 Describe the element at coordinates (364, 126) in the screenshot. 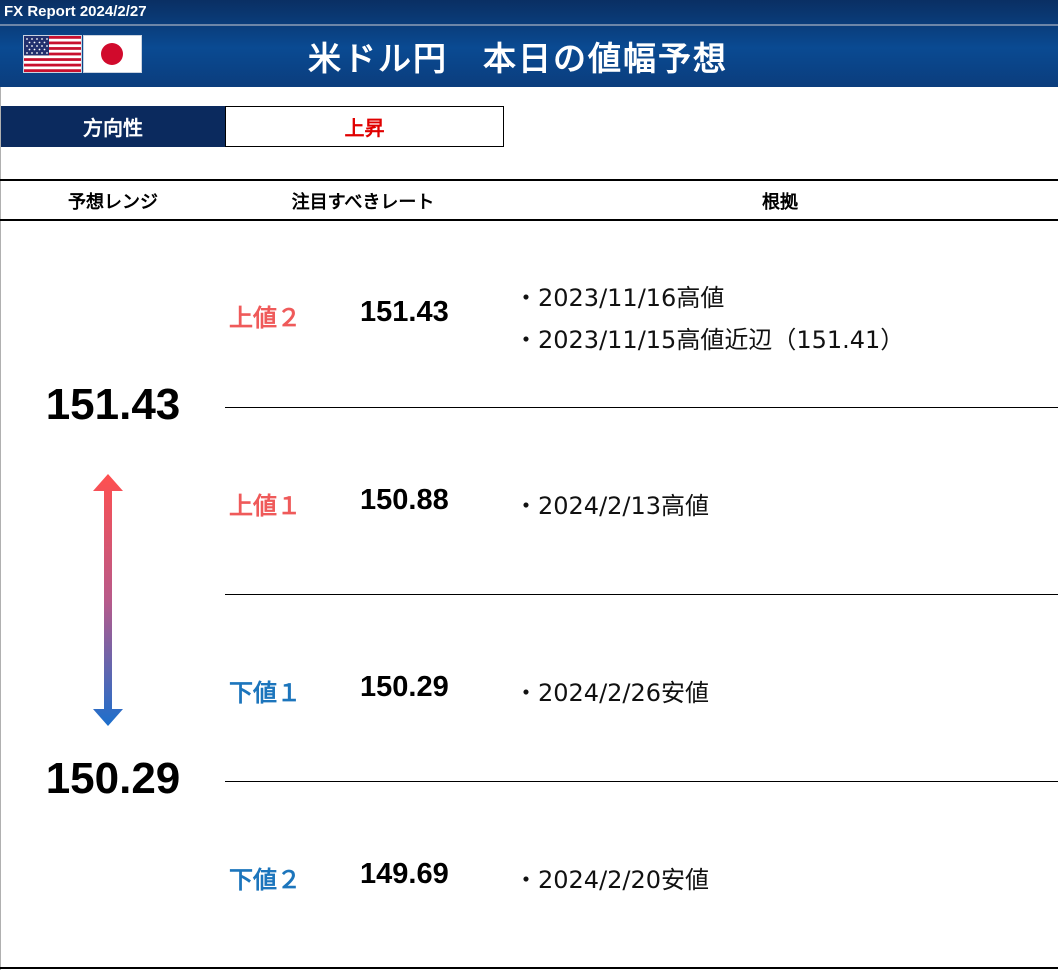

I see `direction-value: 上昇` at that location.